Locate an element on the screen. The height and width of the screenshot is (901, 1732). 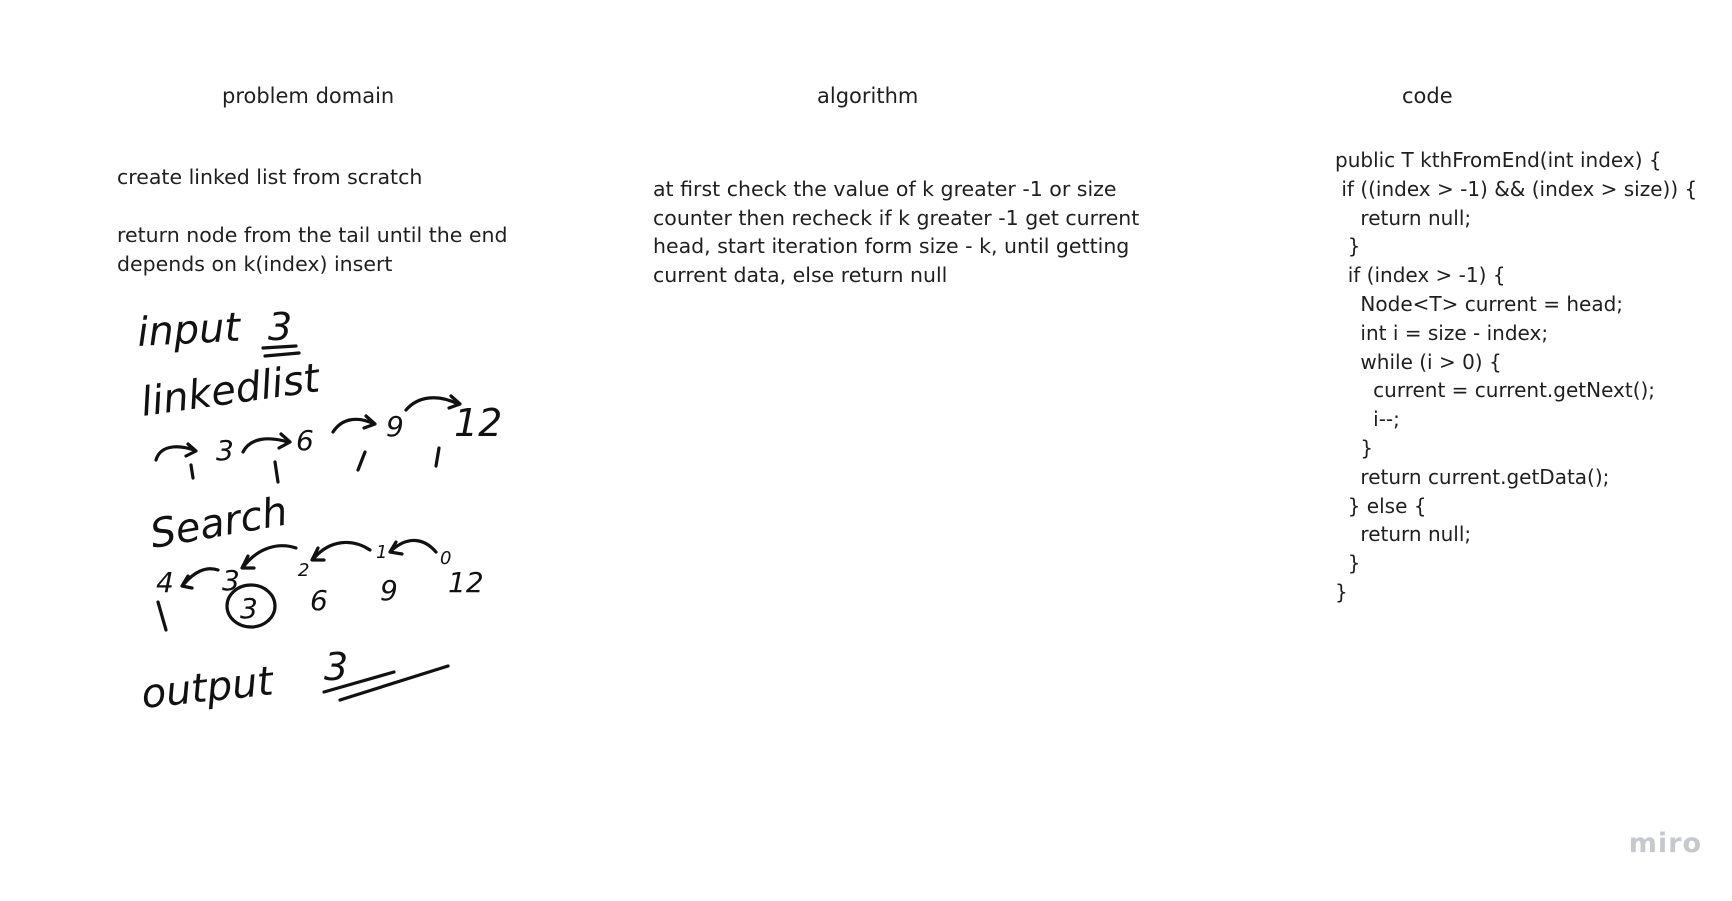
sketch-list-value-1: 3 is located at coordinates (225, 450).